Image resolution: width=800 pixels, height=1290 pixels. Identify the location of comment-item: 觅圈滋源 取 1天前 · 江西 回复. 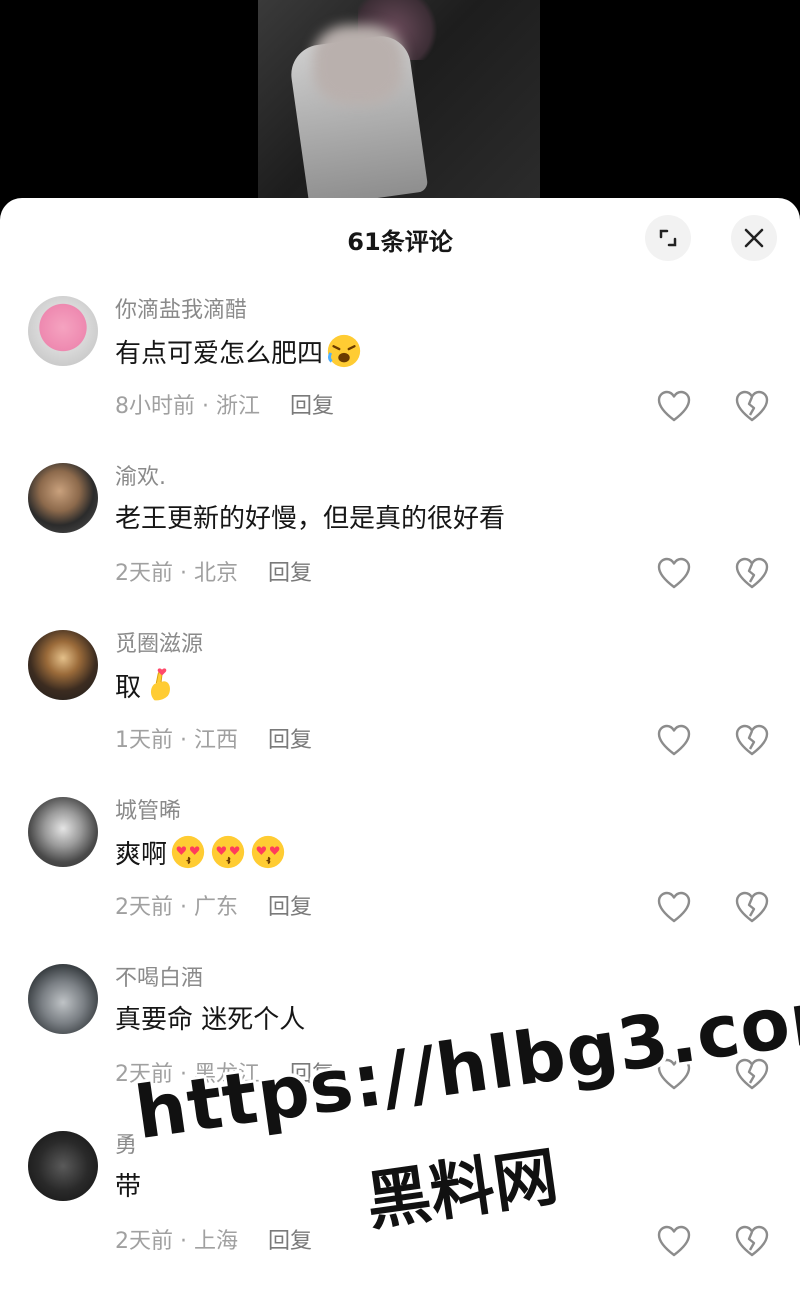
(400, 713).